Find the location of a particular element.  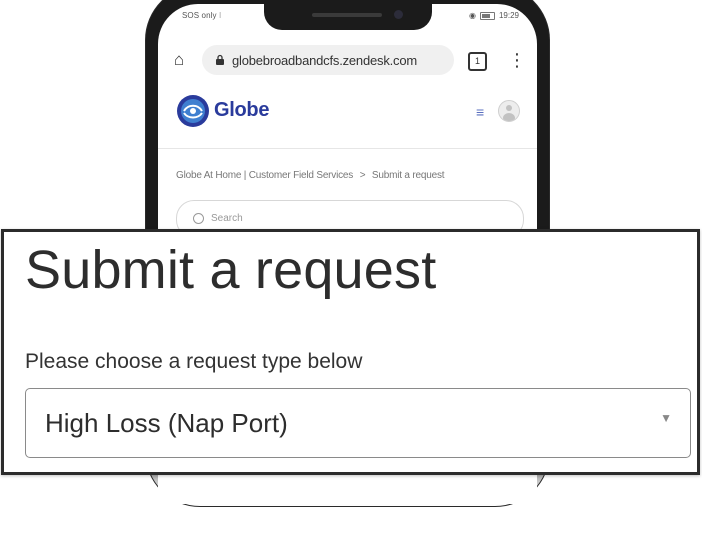

url-text: globebroadbandcfs.zendesk.com is located at coordinates (324, 60).